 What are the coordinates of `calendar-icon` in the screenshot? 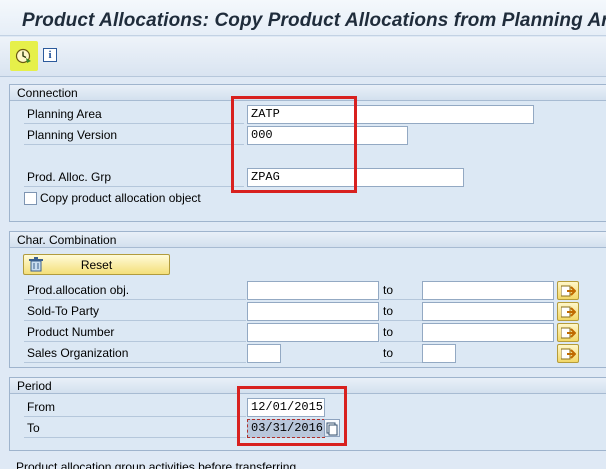 It's located at (332, 429).